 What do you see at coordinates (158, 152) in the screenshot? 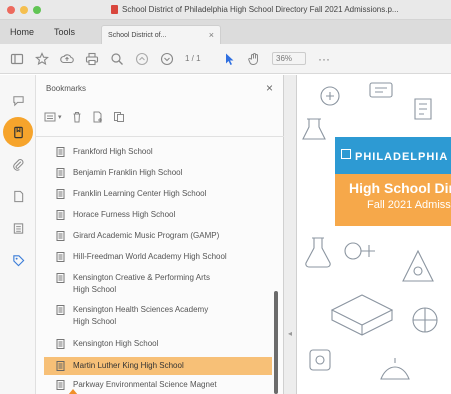
I see `bookmark-item: Frankford High School` at bounding box center [158, 152].